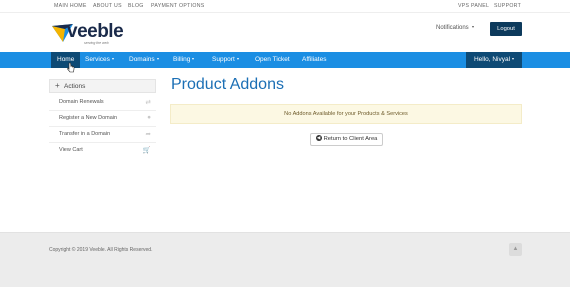  What do you see at coordinates (81, 102) in the screenshot?
I see `sidebar-item-label: Domain Renewals` at bounding box center [81, 102].